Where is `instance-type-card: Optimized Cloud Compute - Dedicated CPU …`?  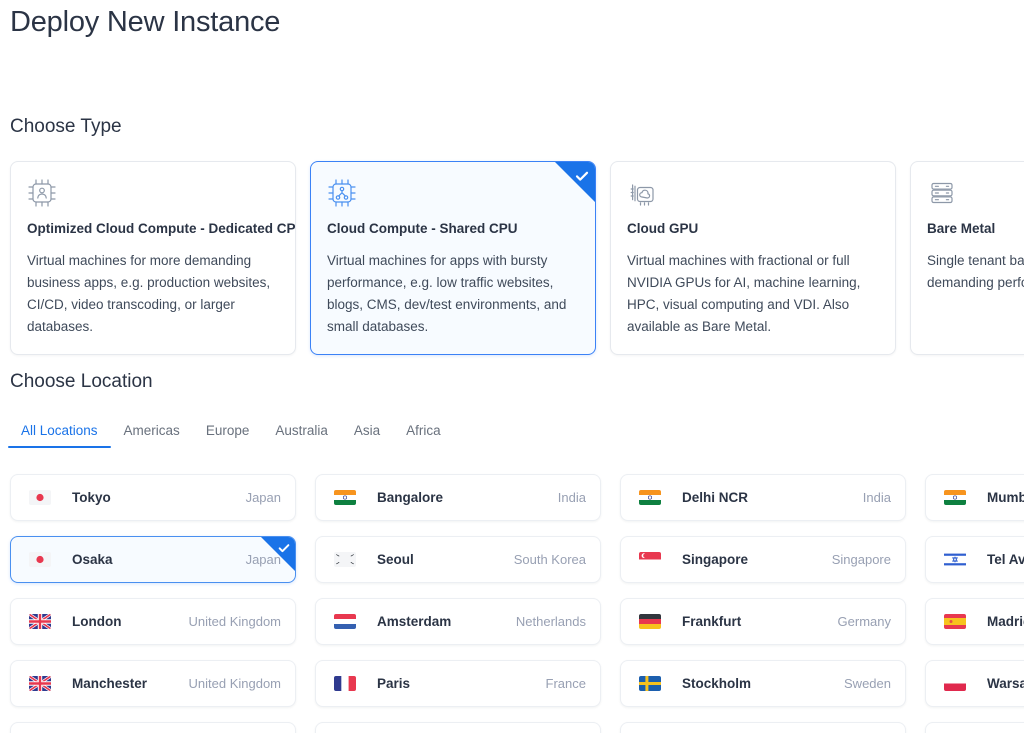
instance-type-card: Optimized Cloud Compute - Dedicated CPU … is located at coordinates (153, 258).